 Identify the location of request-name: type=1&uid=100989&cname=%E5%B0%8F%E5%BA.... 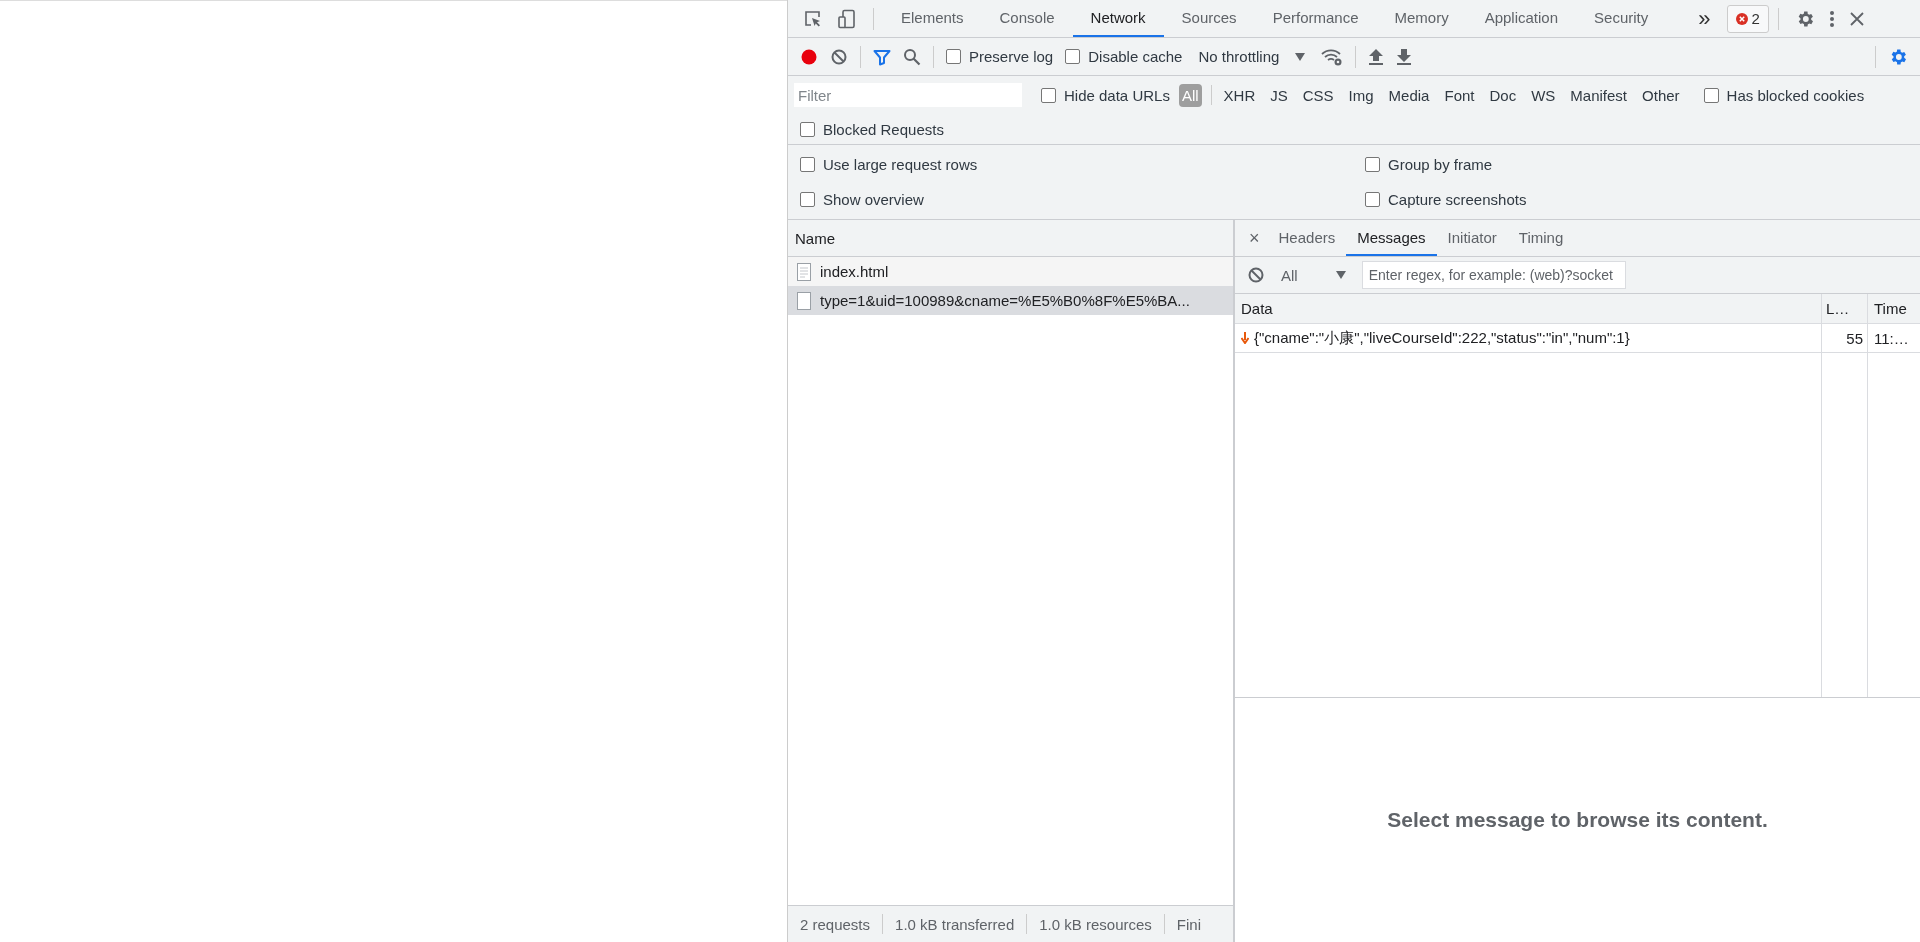
(1005, 300).